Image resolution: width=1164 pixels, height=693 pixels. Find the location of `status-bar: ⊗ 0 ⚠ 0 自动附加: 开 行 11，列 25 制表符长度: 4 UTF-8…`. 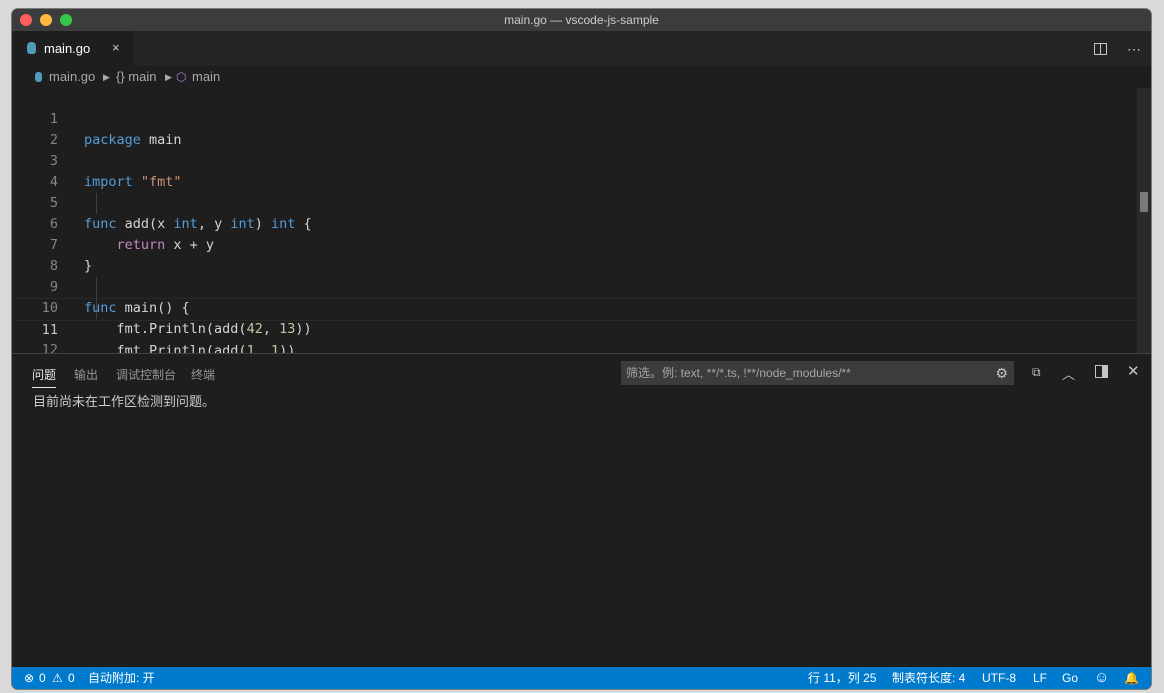

status-bar: ⊗ 0 ⚠ 0 自动附加: 开 行 11，列 25 制表符长度: 4 UTF-8… is located at coordinates (581, 678).